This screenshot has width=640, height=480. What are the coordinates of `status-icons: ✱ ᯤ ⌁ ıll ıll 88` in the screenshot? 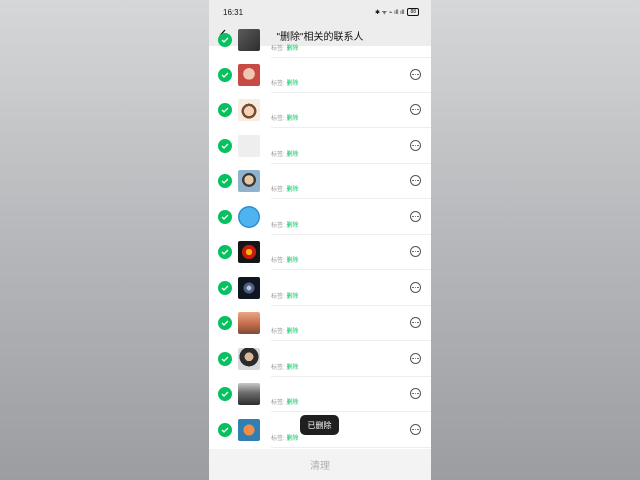 It's located at (397, 12).